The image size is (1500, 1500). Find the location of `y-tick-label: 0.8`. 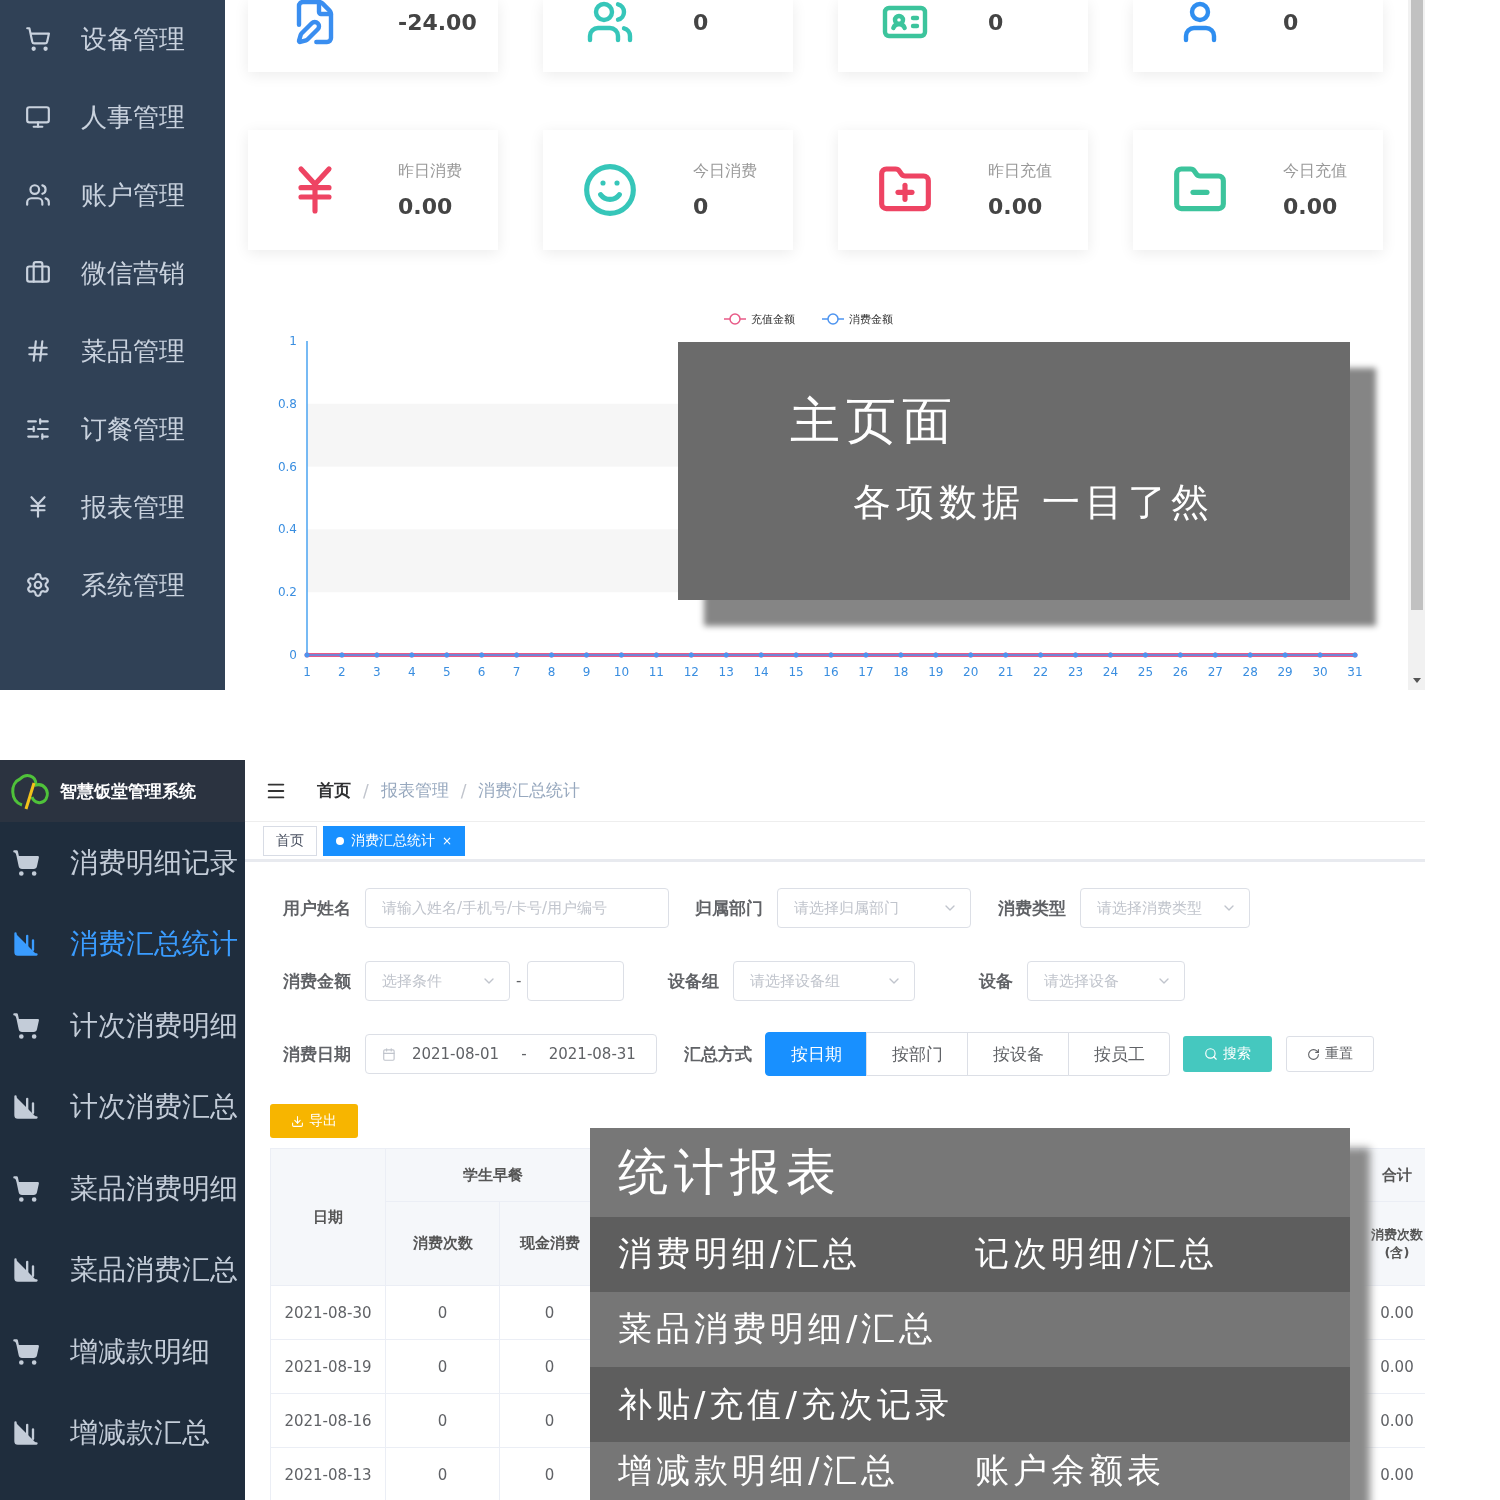

y-tick-label: 0.8 is located at coordinates (287, 403).